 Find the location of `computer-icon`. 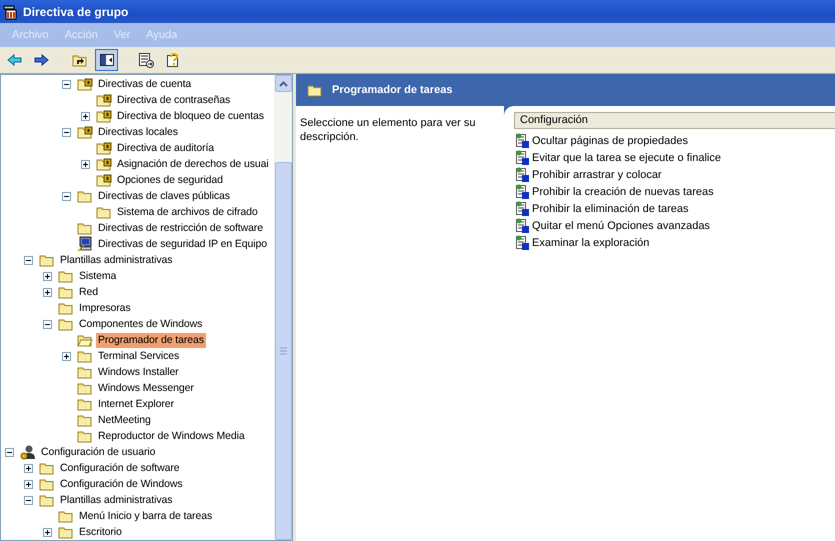

computer-icon is located at coordinates (85, 244).